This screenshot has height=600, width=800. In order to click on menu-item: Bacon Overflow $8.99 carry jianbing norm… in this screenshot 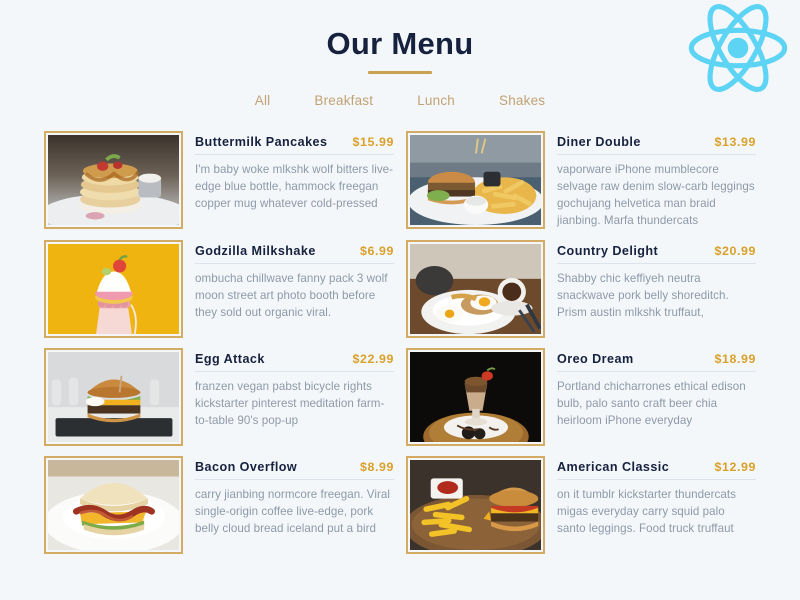, I will do `click(219, 504)`.